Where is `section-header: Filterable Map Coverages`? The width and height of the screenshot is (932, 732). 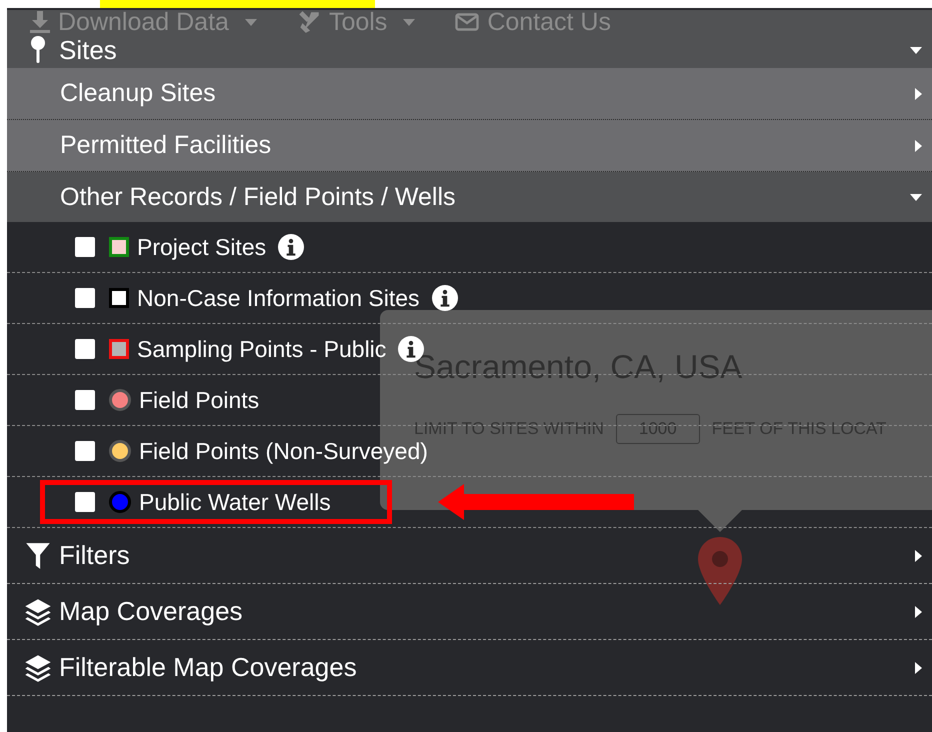 section-header: Filterable Map Coverages is located at coordinates (469, 668).